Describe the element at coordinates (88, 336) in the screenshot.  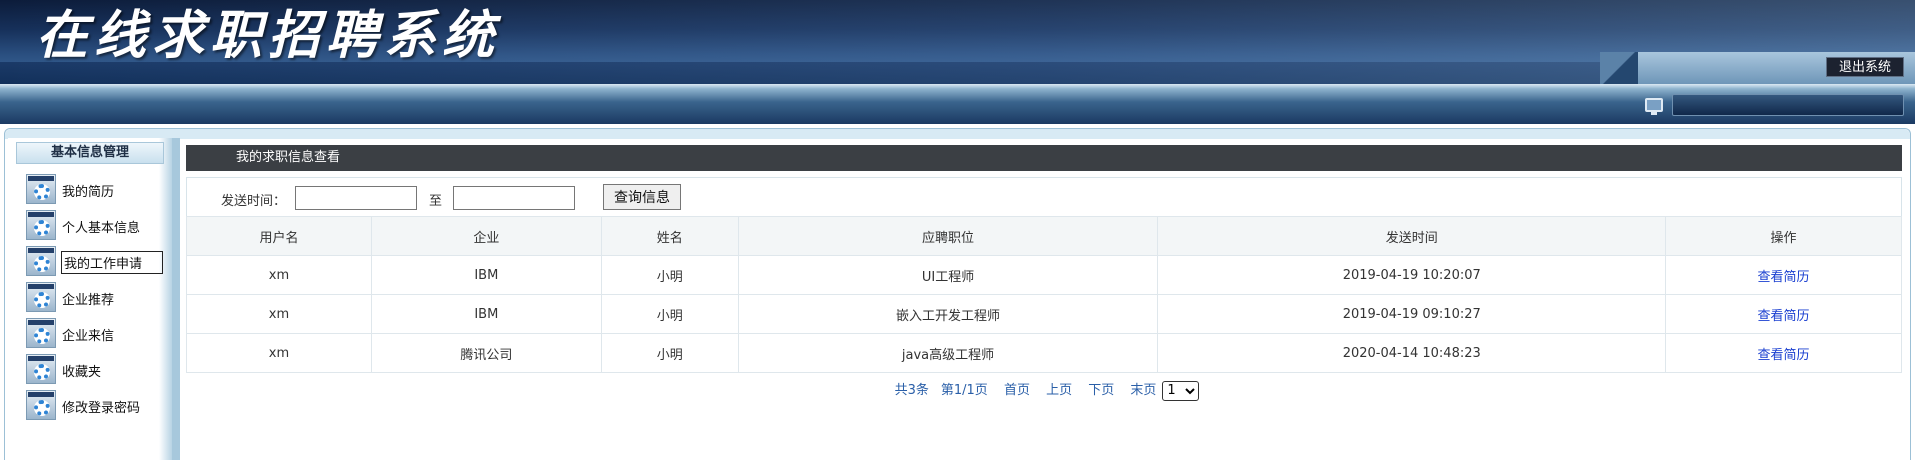
I see `sidebar-item-label: 企业来信` at that location.